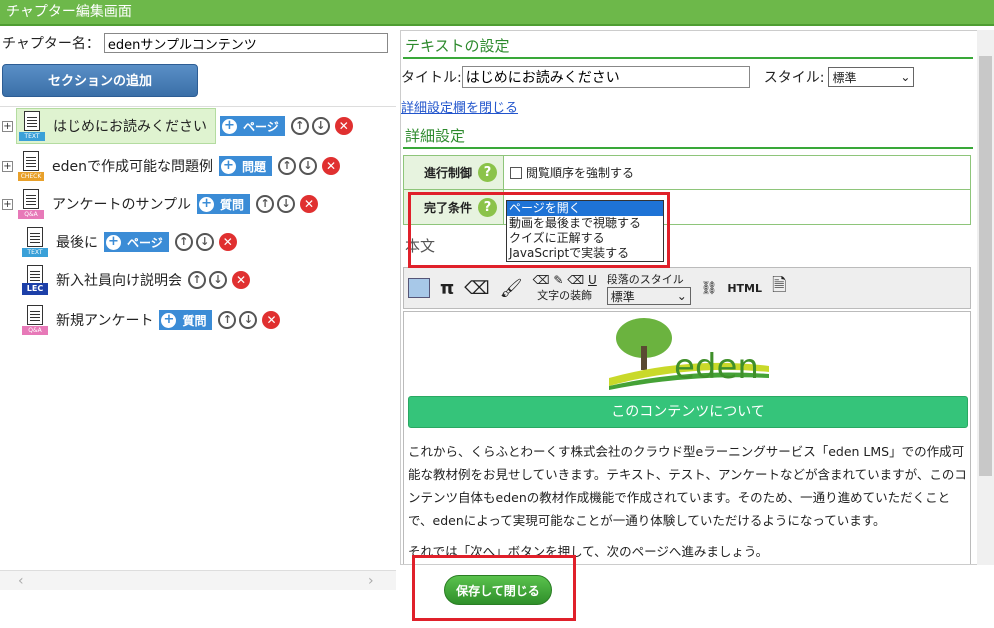  I want to click on tree-item-label: 最後に, so click(77, 242).